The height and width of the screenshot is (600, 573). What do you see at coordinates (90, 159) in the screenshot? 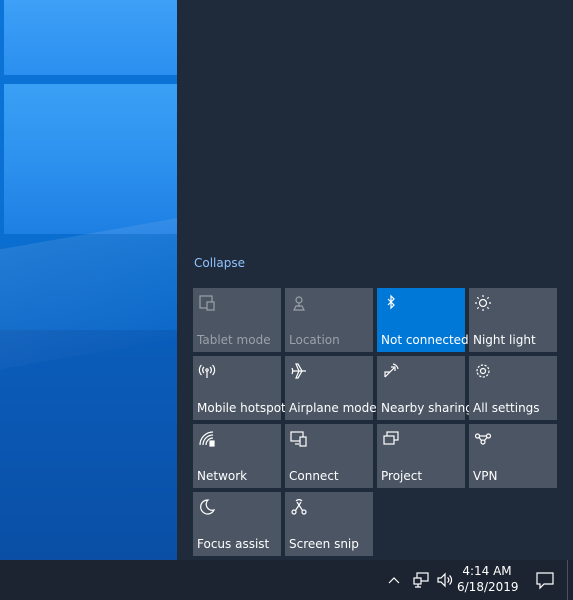
I see `wallpaper-pane-middle` at bounding box center [90, 159].